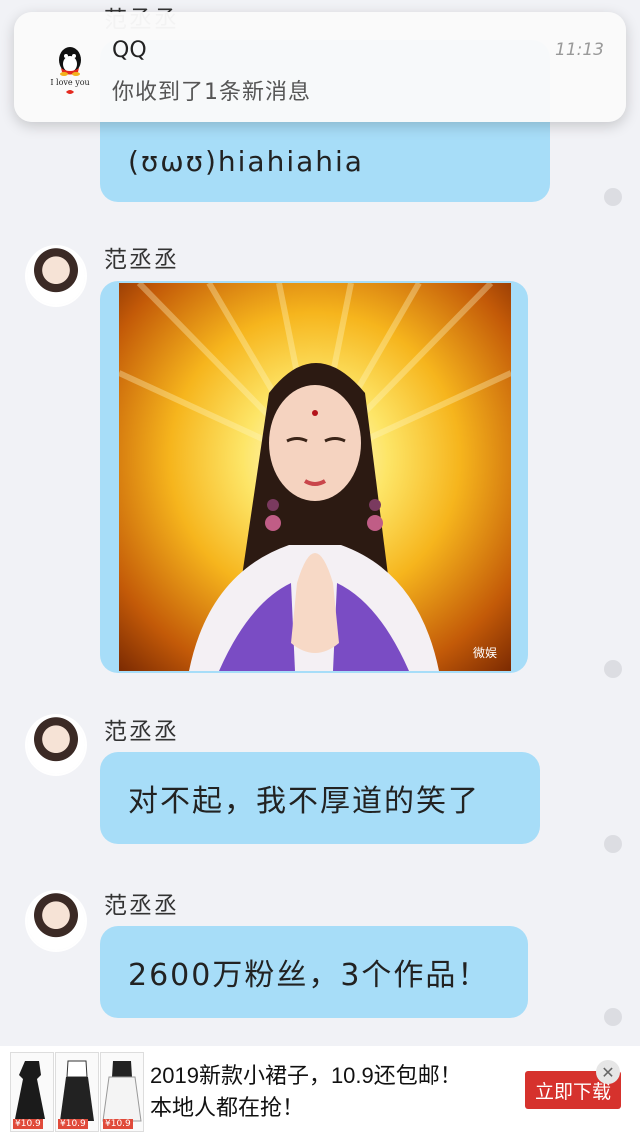 This screenshot has height=1138, width=640. Describe the element at coordinates (306, 1092) in the screenshot. I see `ad-text: 2019新款小裙子，10.9还包邮！ 本地人都在抢！` at that location.